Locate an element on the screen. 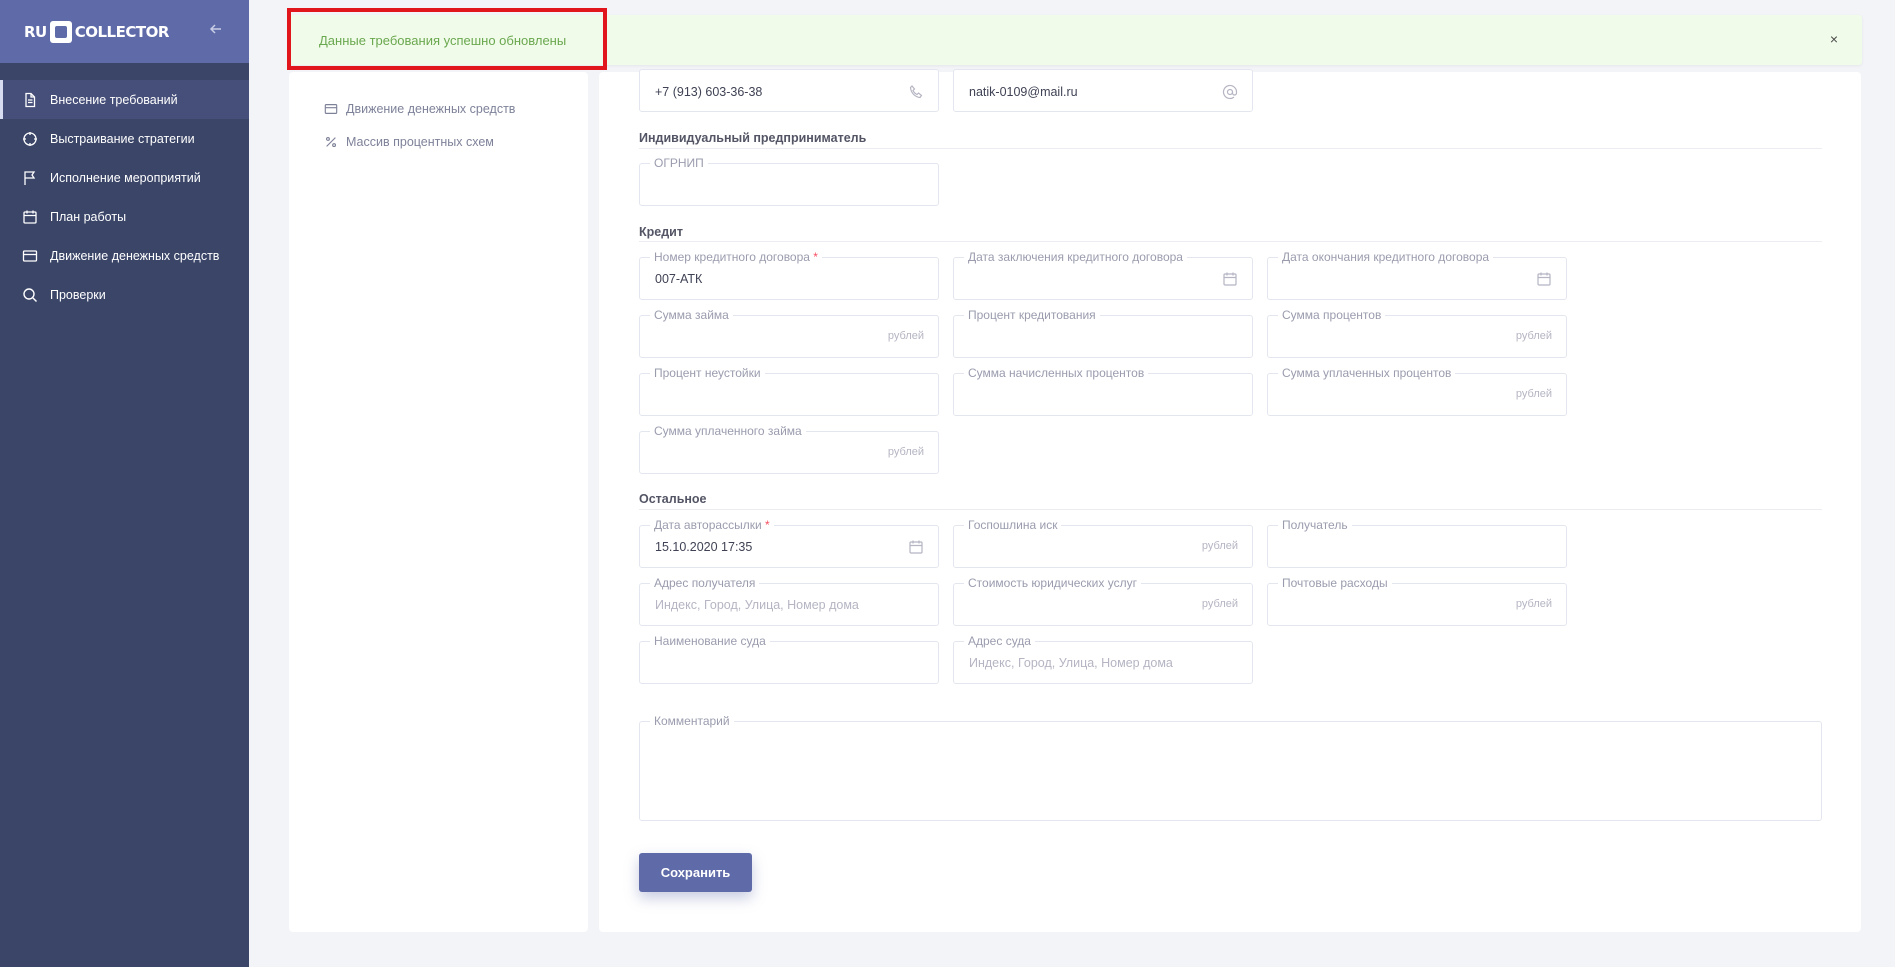 Image resolution: width=1895 pixels, height=967 pixels. crosshair-icon is located at coordinates (30, 139).